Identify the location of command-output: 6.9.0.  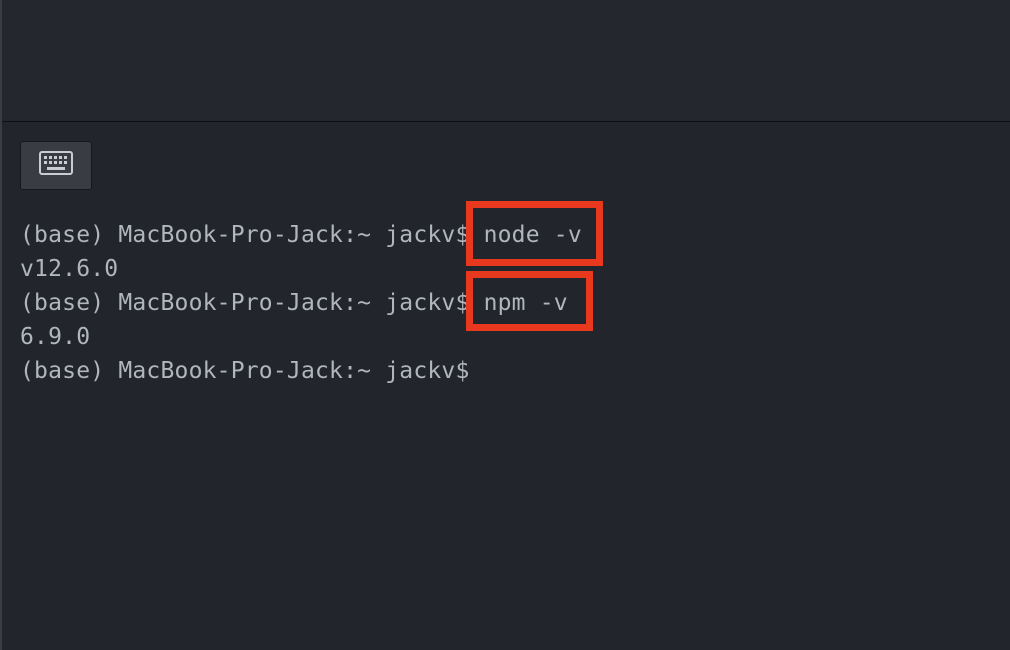
(55, 337).